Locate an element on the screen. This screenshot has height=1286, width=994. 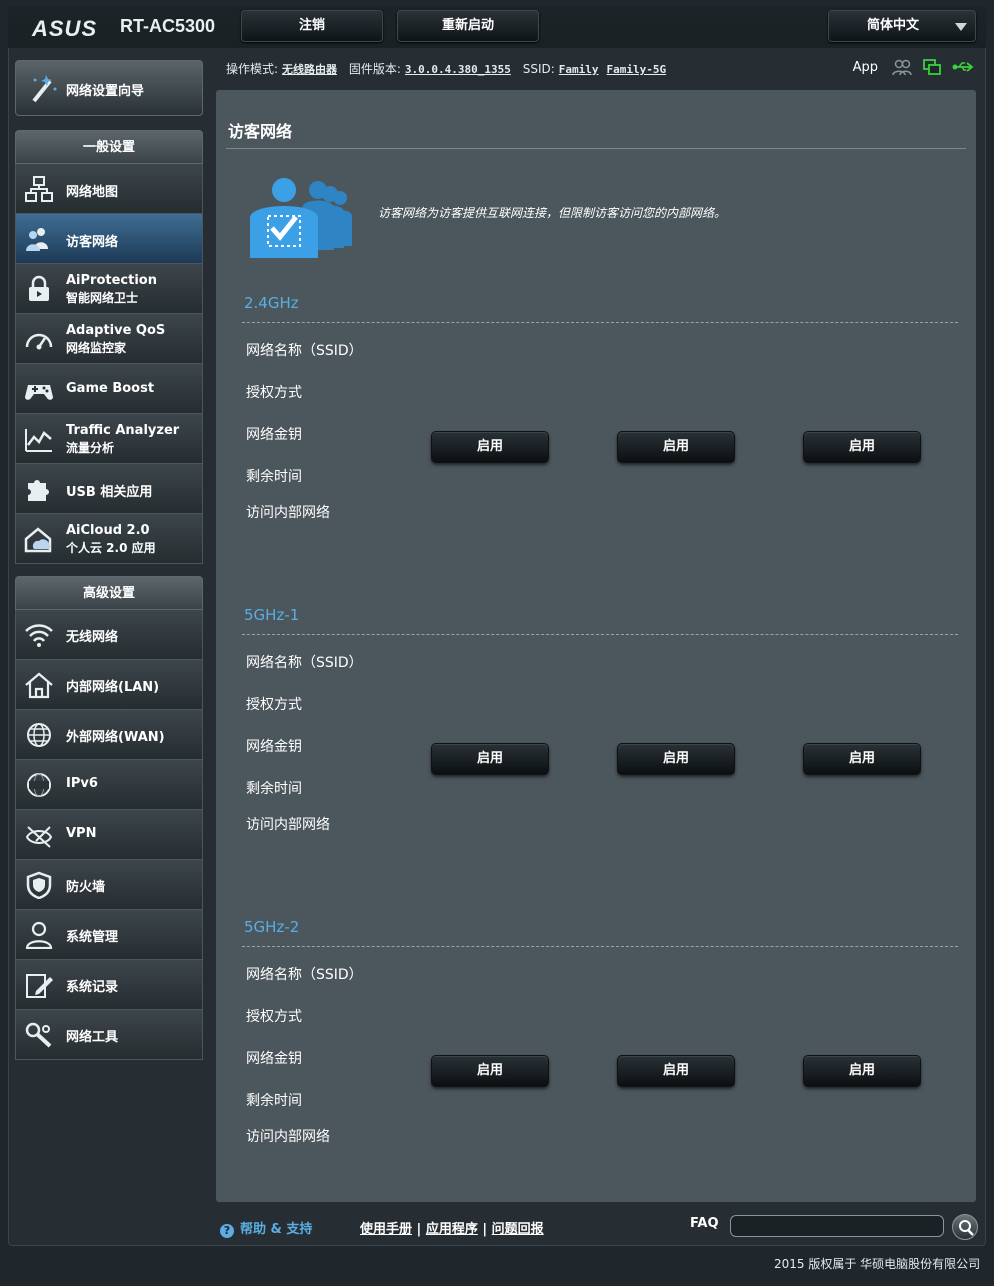
sidebar-item-aiprotection: AiProtection 智能网络卫士 is located at coordinates (109, 289).